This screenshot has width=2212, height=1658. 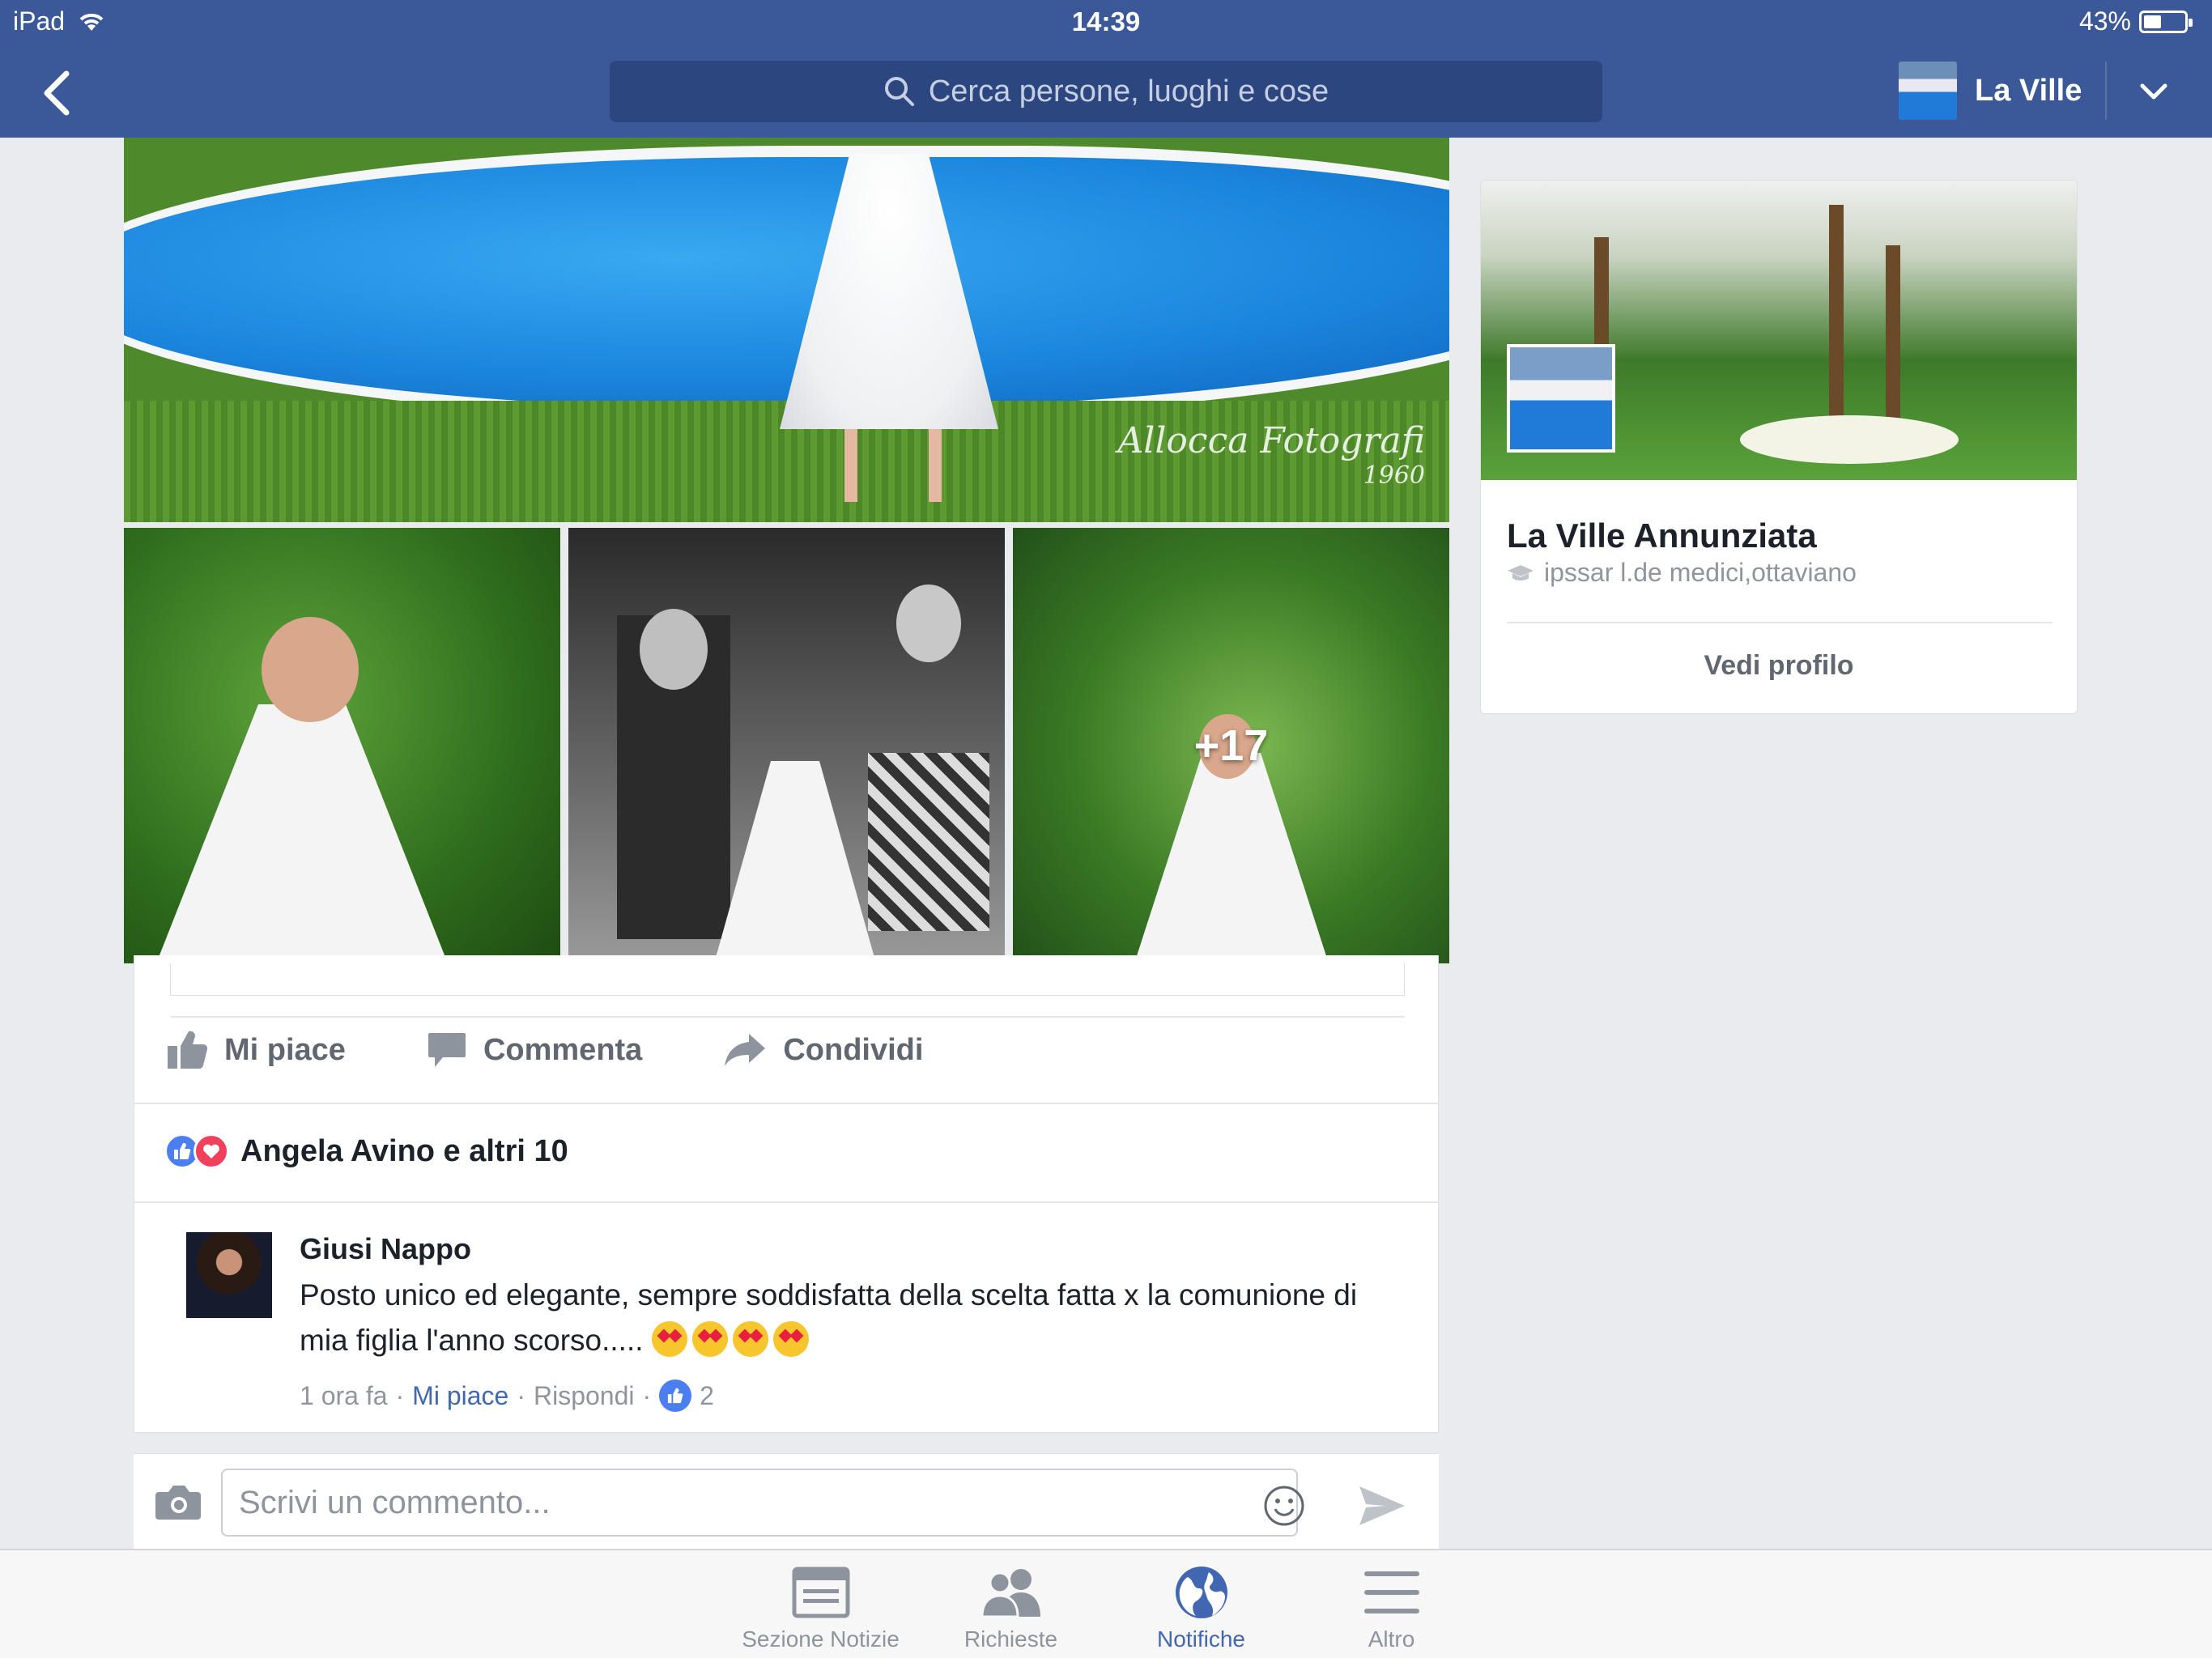 I want to click on view-profile-button: Vedi profilo, so click(x=1779, y=666).